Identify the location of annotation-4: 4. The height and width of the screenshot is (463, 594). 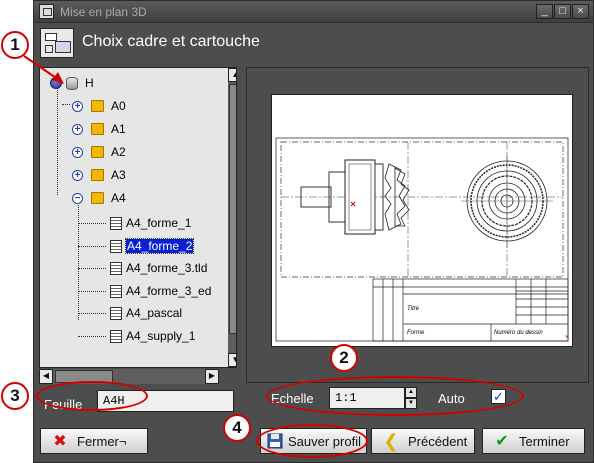
(237, 428).